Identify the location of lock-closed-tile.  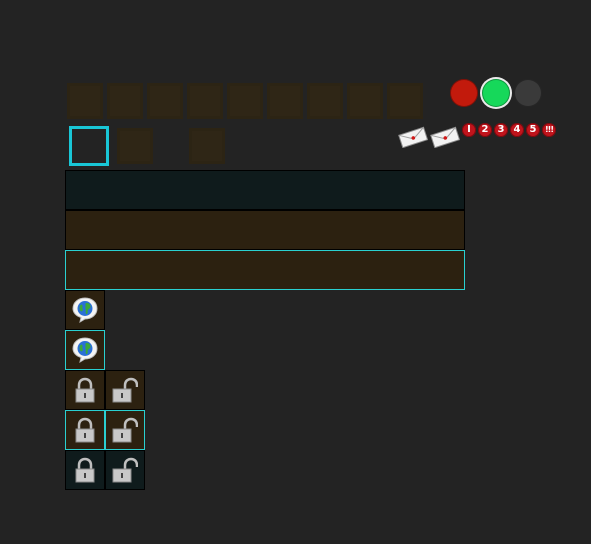
(85, 390).